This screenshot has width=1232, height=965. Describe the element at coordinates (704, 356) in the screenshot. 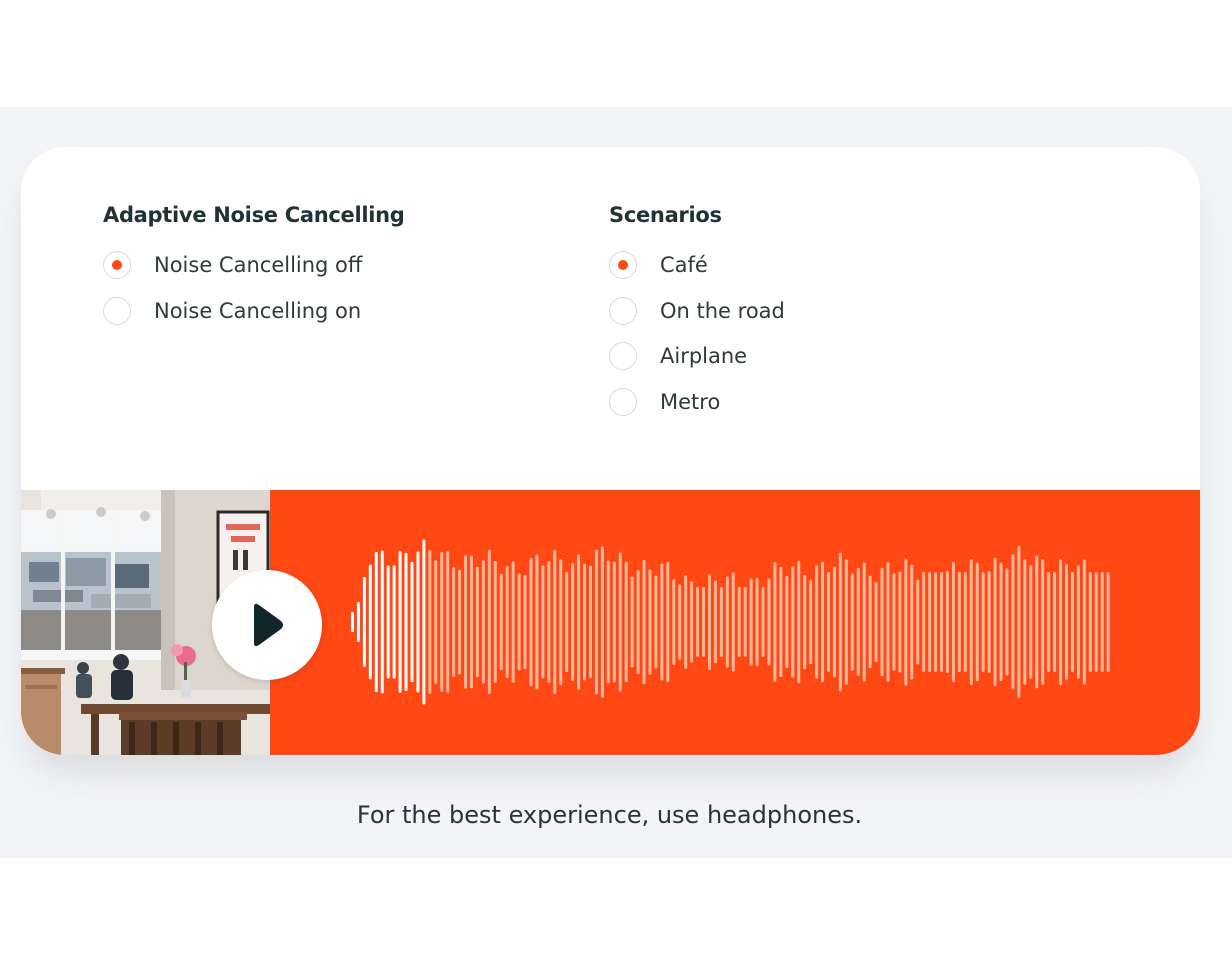

I see `scenario-option-airplane-label: Airplane` at that location.